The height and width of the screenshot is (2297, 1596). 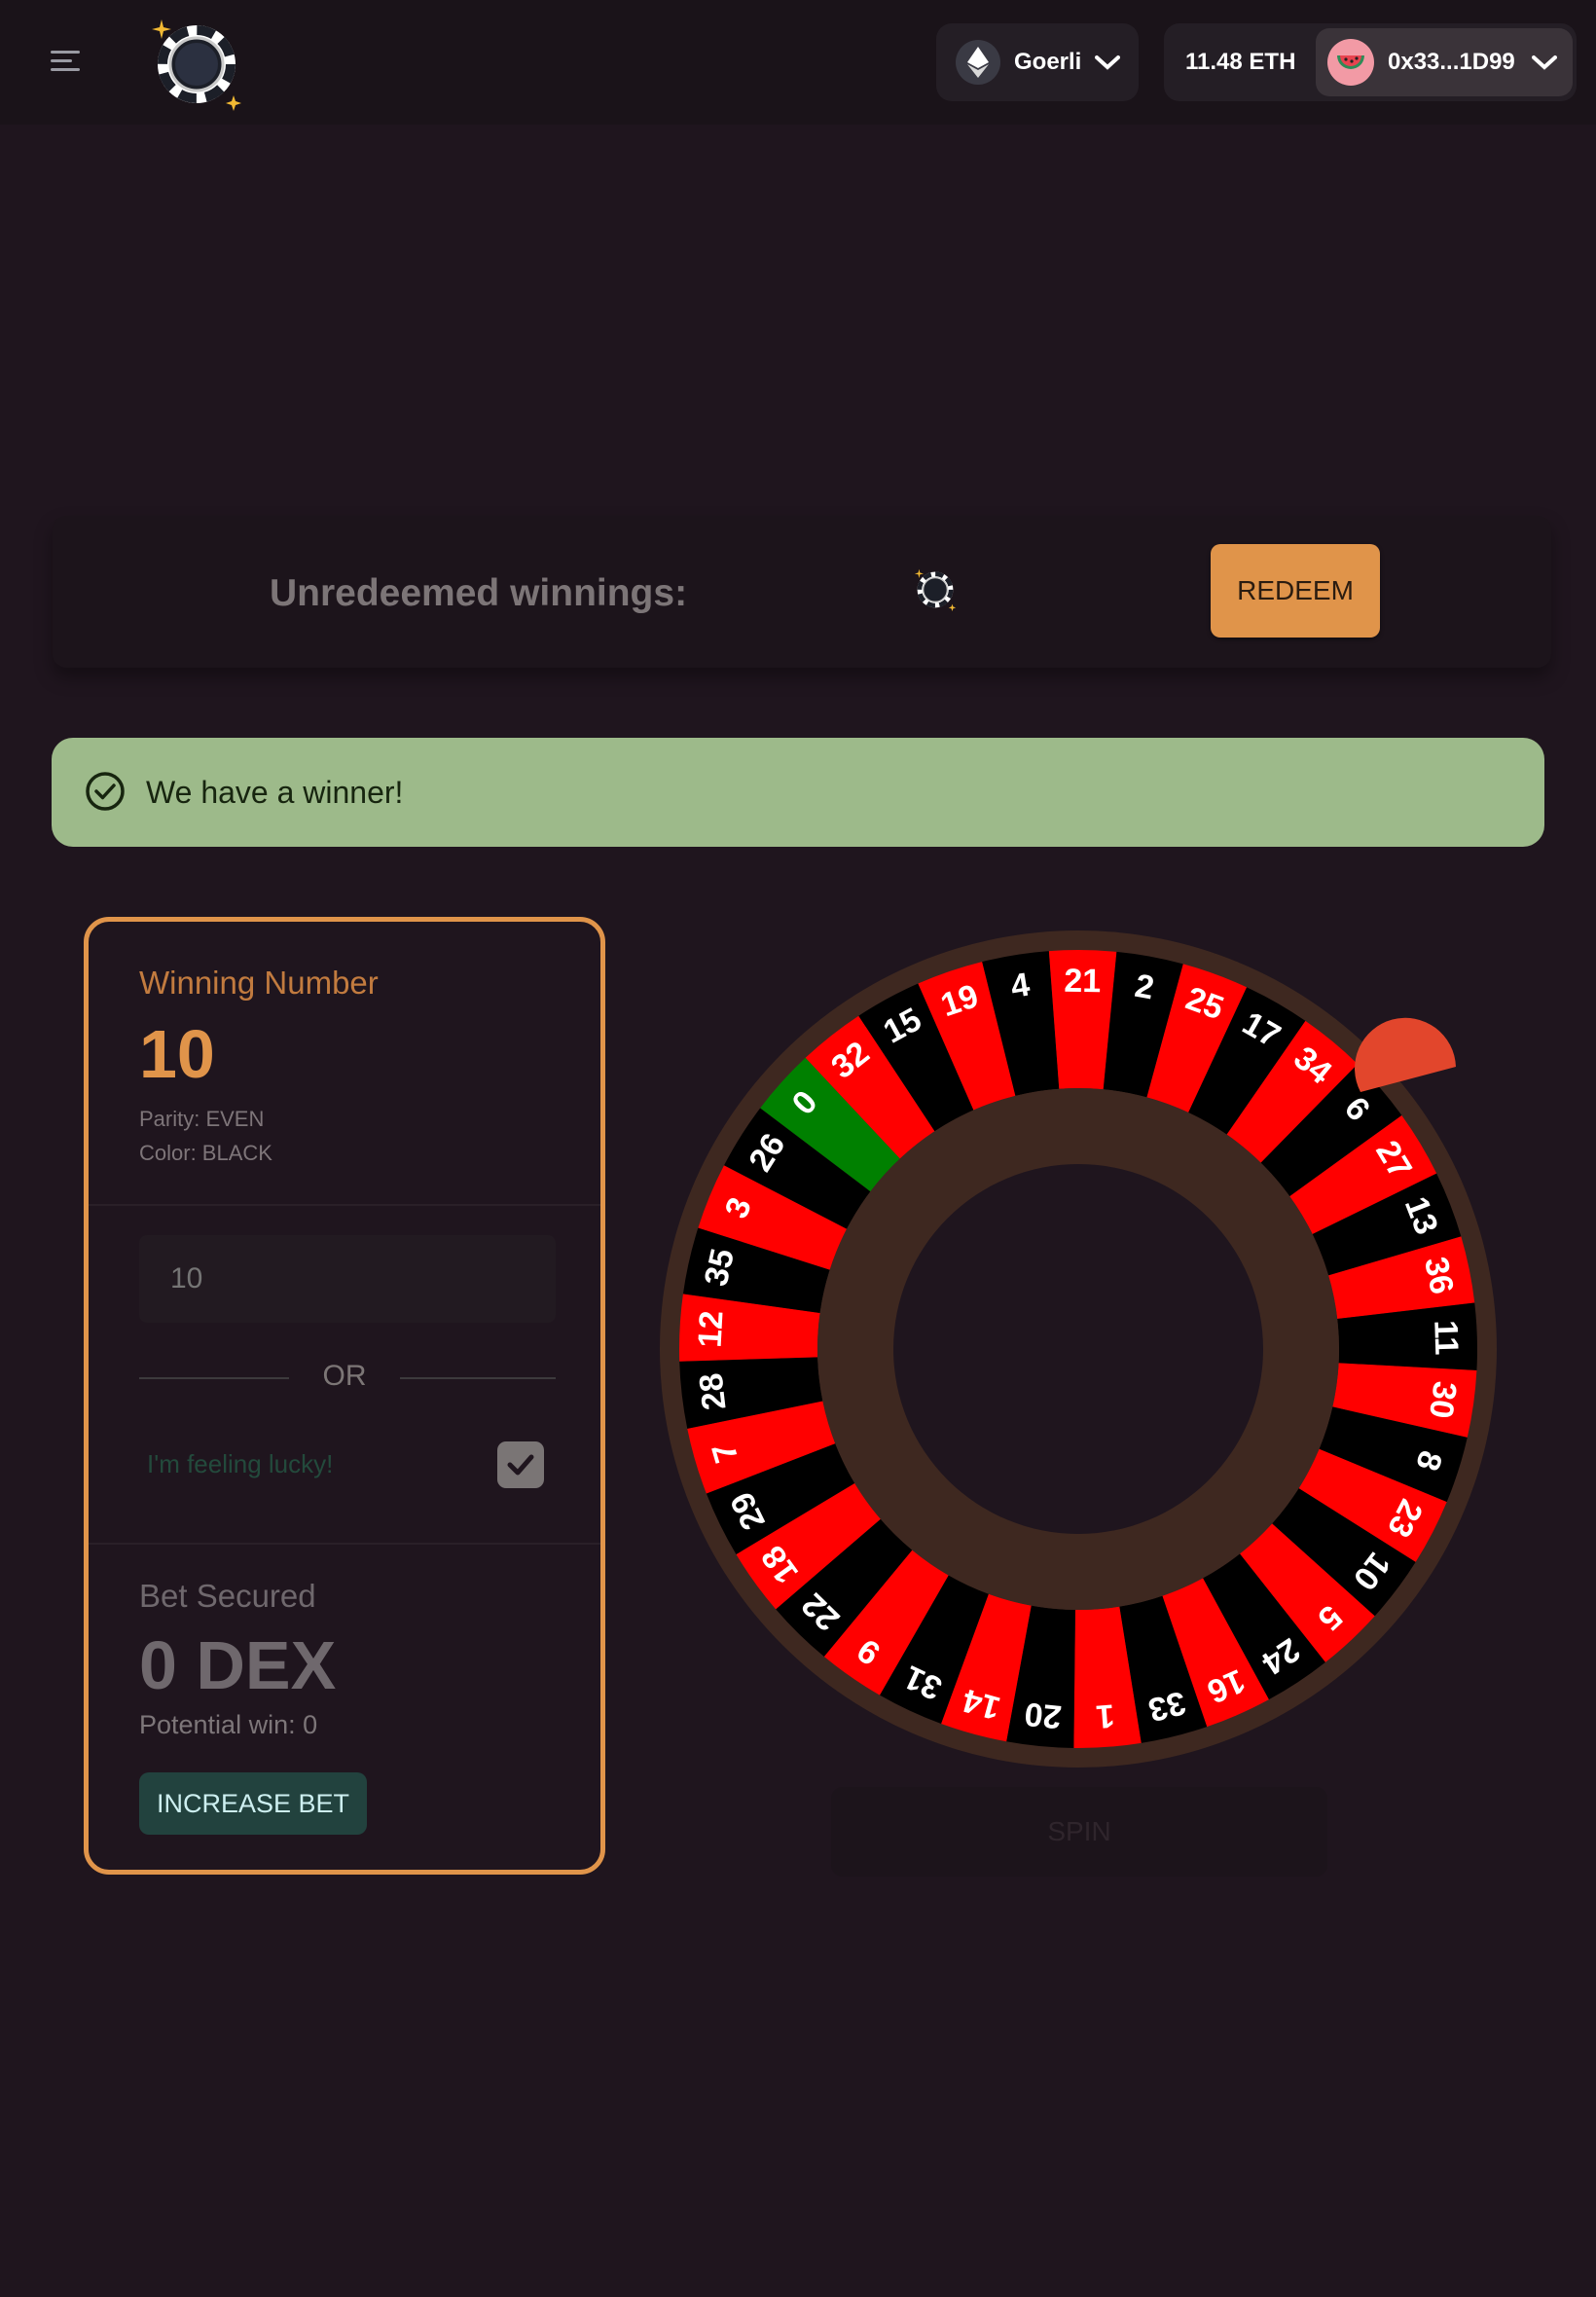 What do you see at coordinates (1350, 63) in the screenshot?
I see `watermelon-avatar-icon` at bounding box center [1350, 63].